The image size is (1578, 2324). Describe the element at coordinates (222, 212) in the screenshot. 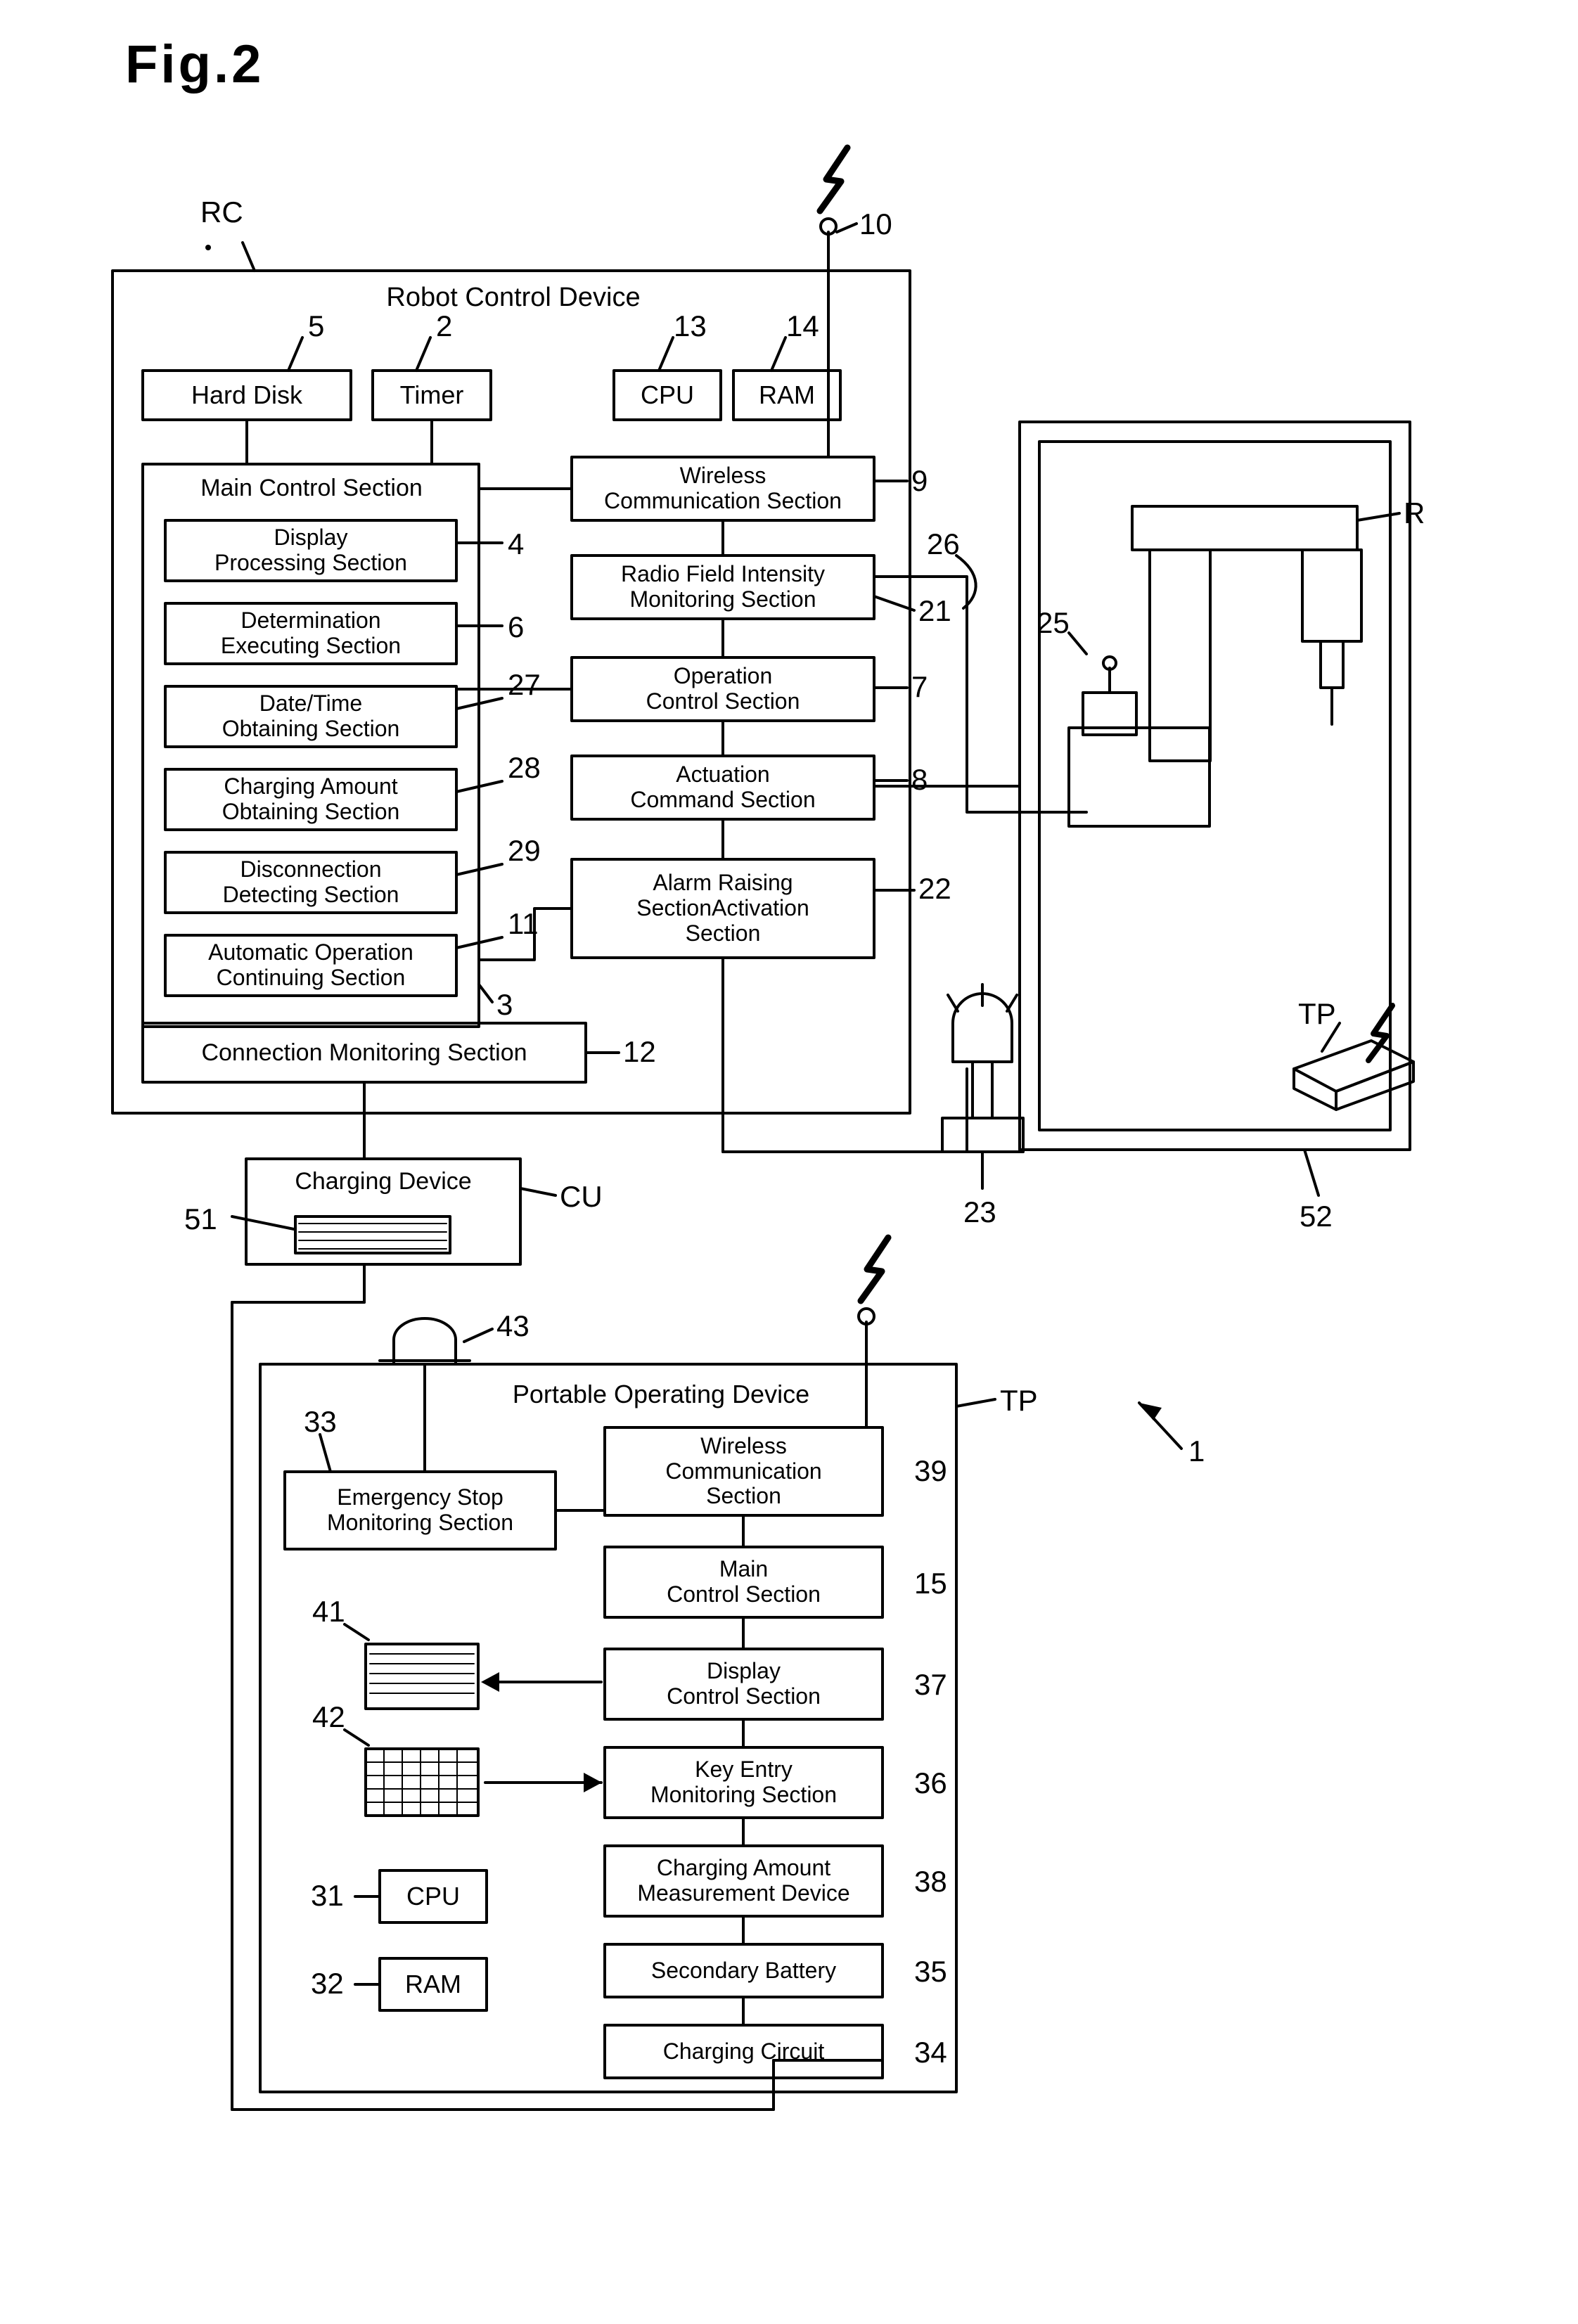

I see `ref-RC: RC` at that location.